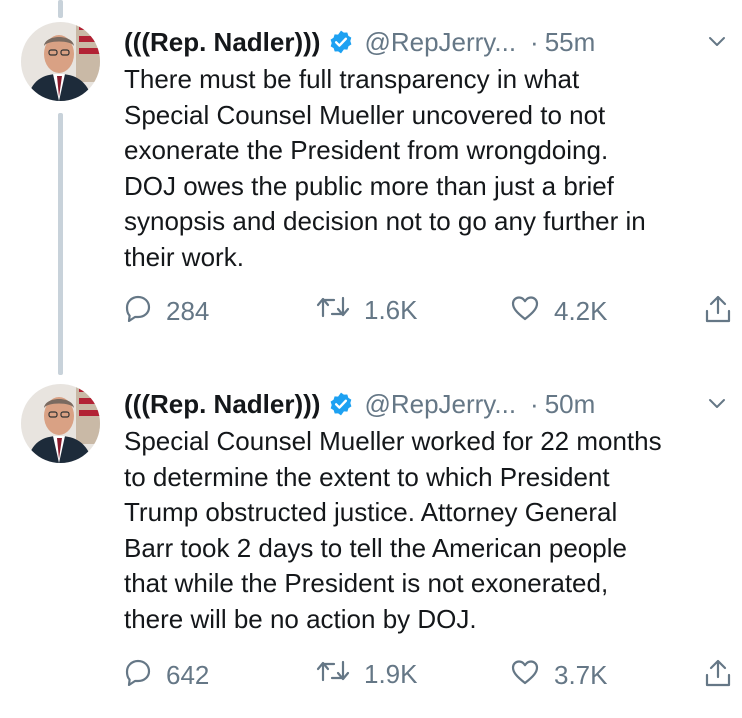  Describe the element at coordinates (570, 42) in the screenshot. I see `timestamp: 55m` at that location.